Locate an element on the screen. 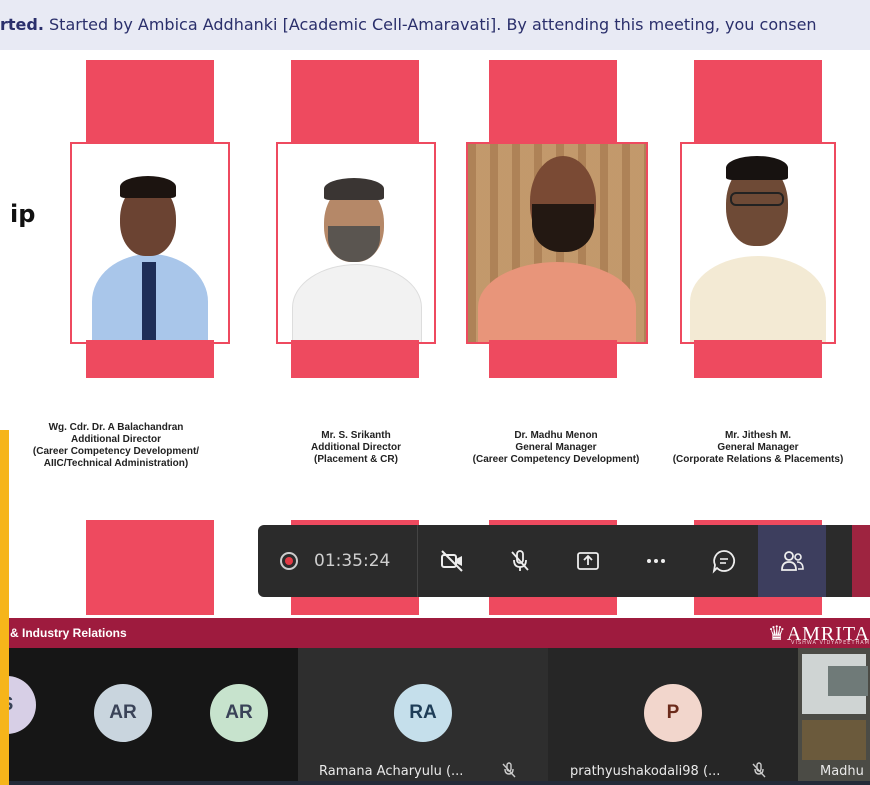 This screenshot has width=870, height=785. participant-group-tile: S AR AR is located at coordinates (149, 716).